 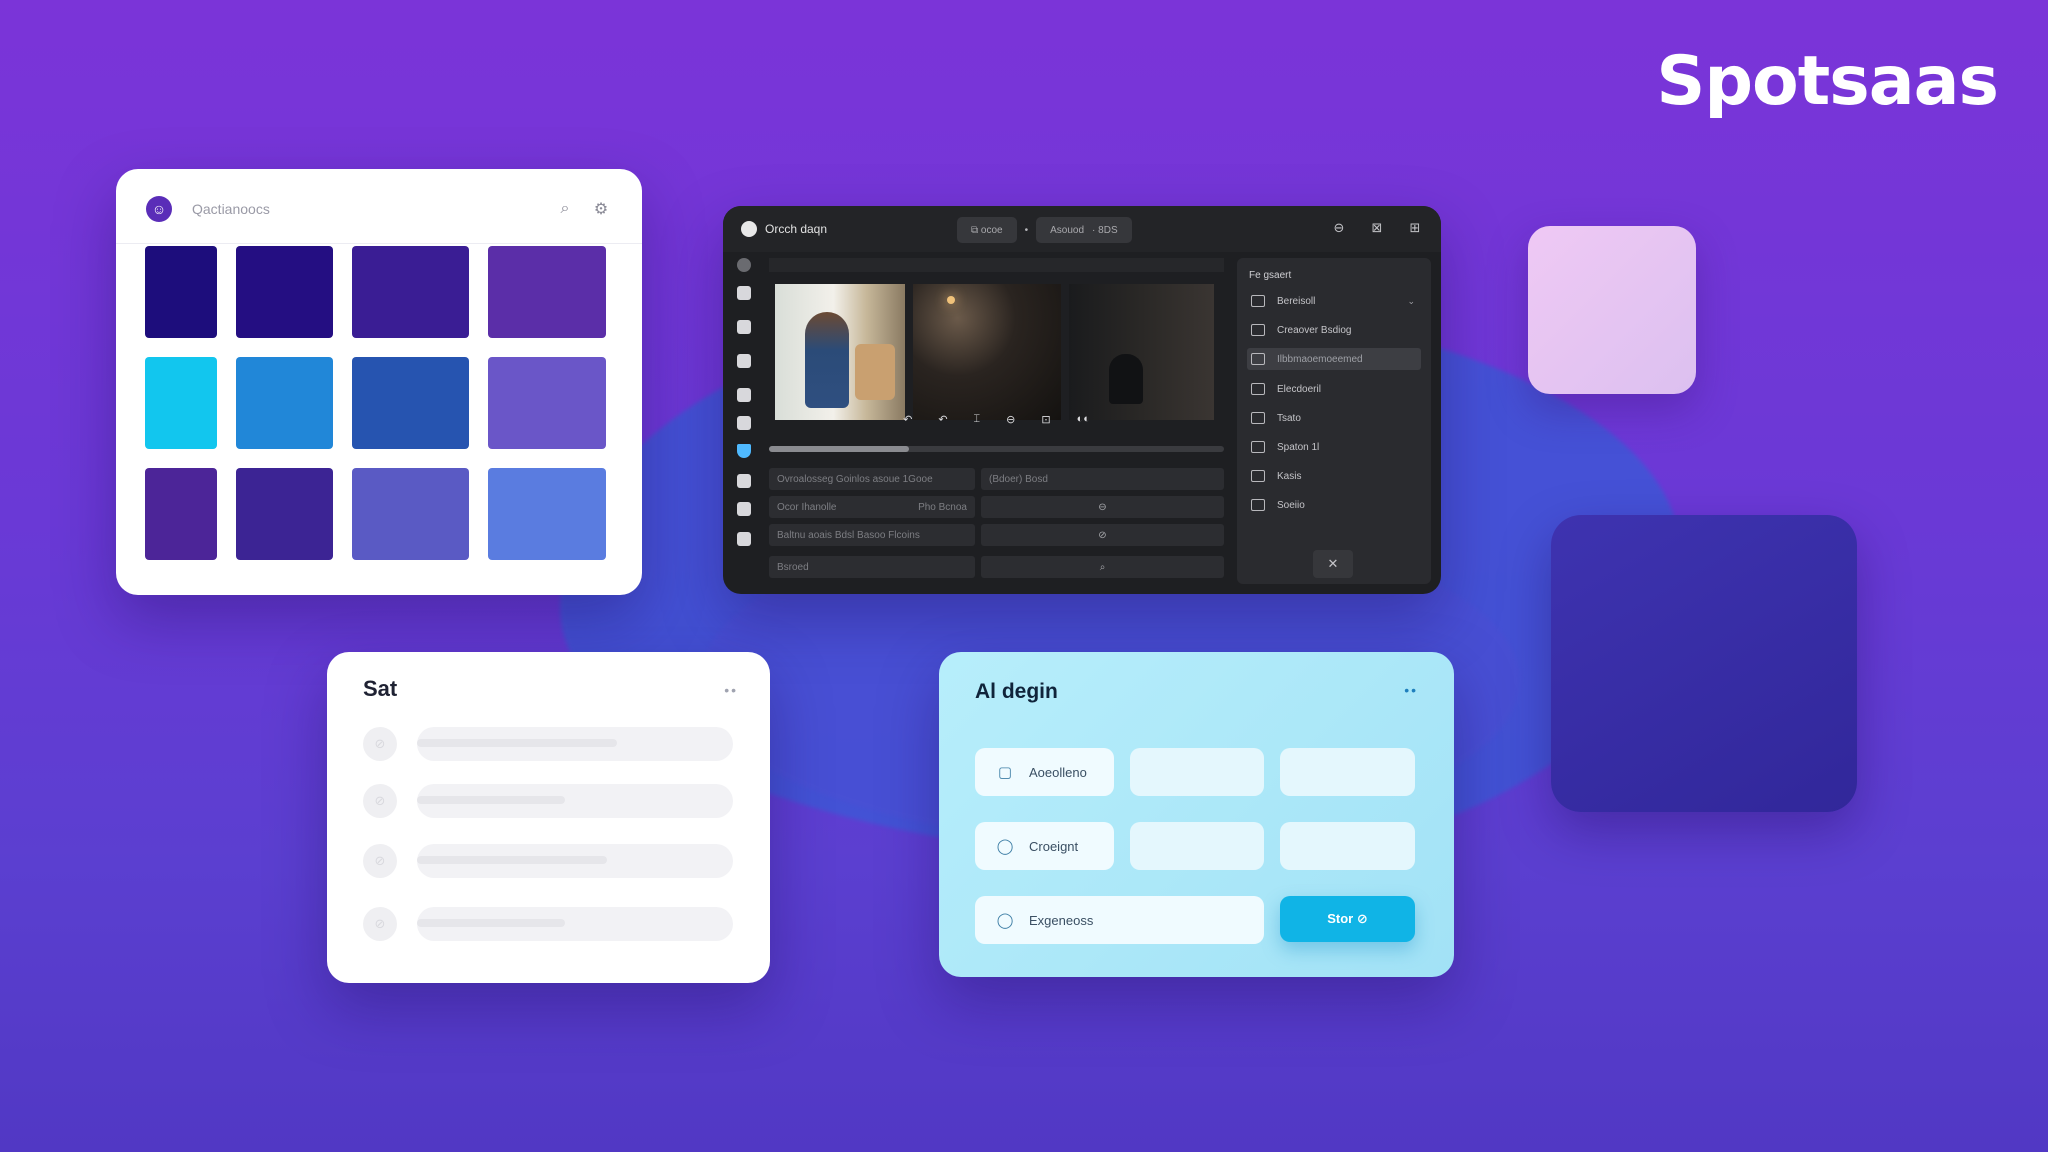 I want to click on panel-item-7: Kasis, so click(x=1334, y=476).